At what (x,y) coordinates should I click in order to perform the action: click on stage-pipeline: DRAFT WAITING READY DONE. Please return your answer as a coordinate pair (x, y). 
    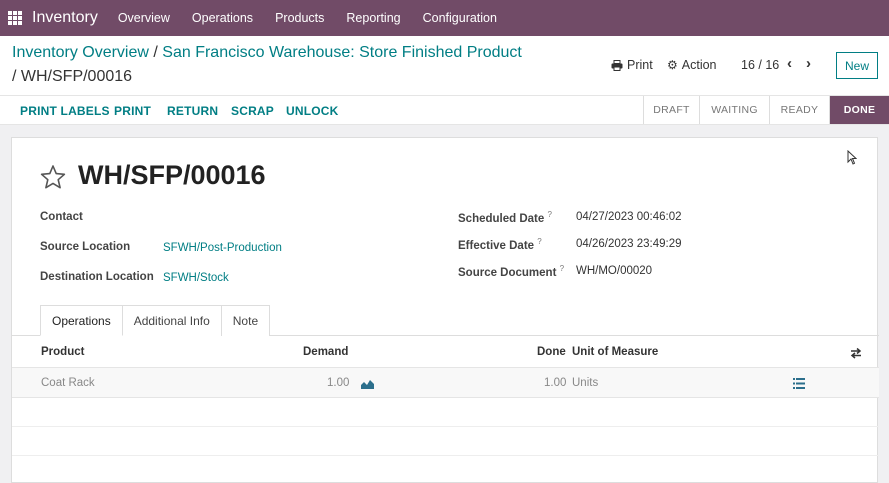
    Looking at the image, I should click on (766, 110).